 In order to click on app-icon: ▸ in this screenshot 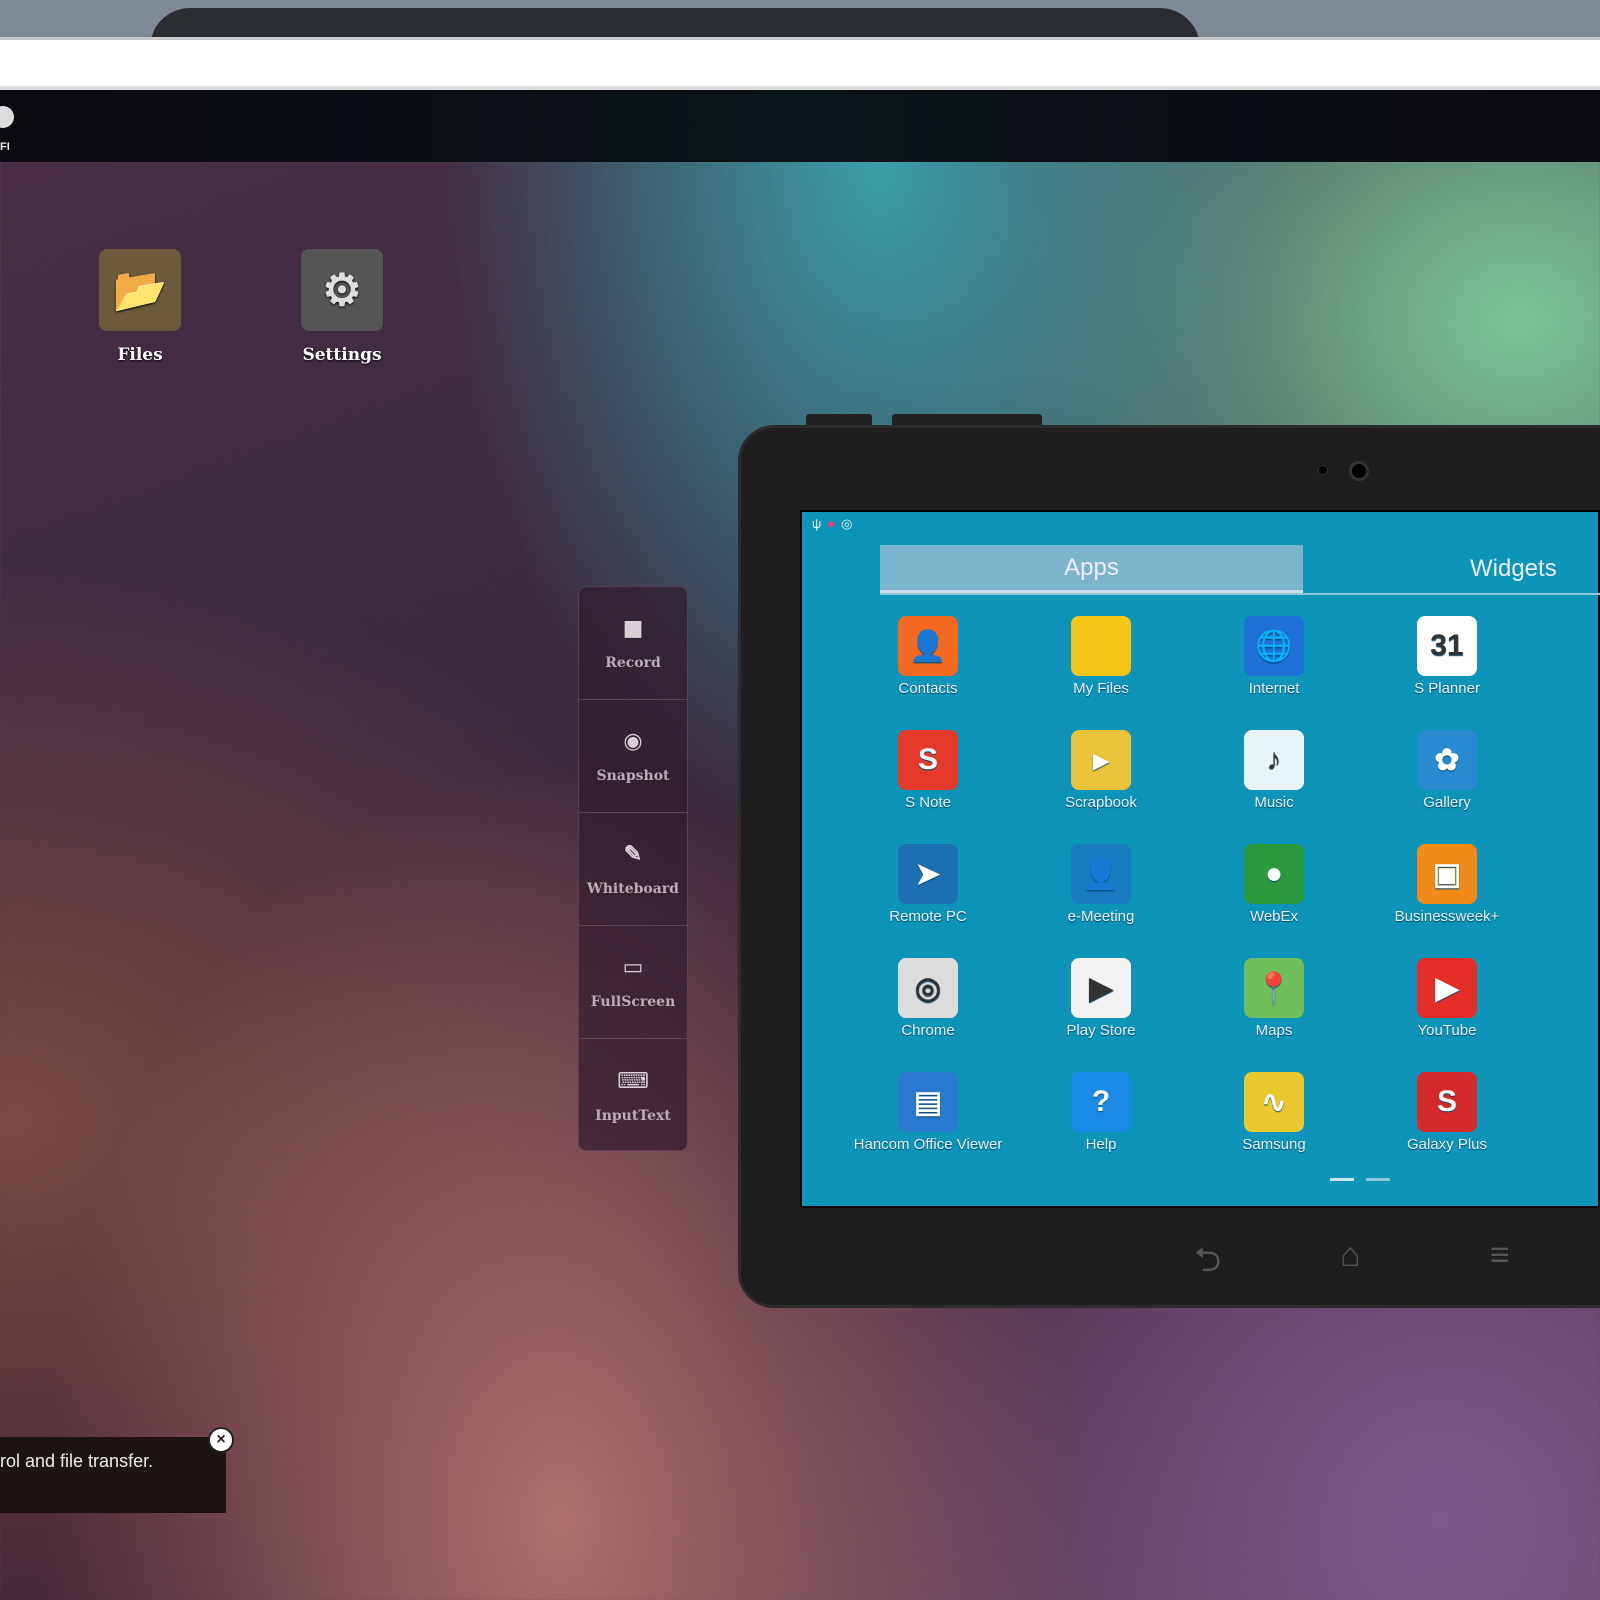, I will do `click(1101, 760)`.